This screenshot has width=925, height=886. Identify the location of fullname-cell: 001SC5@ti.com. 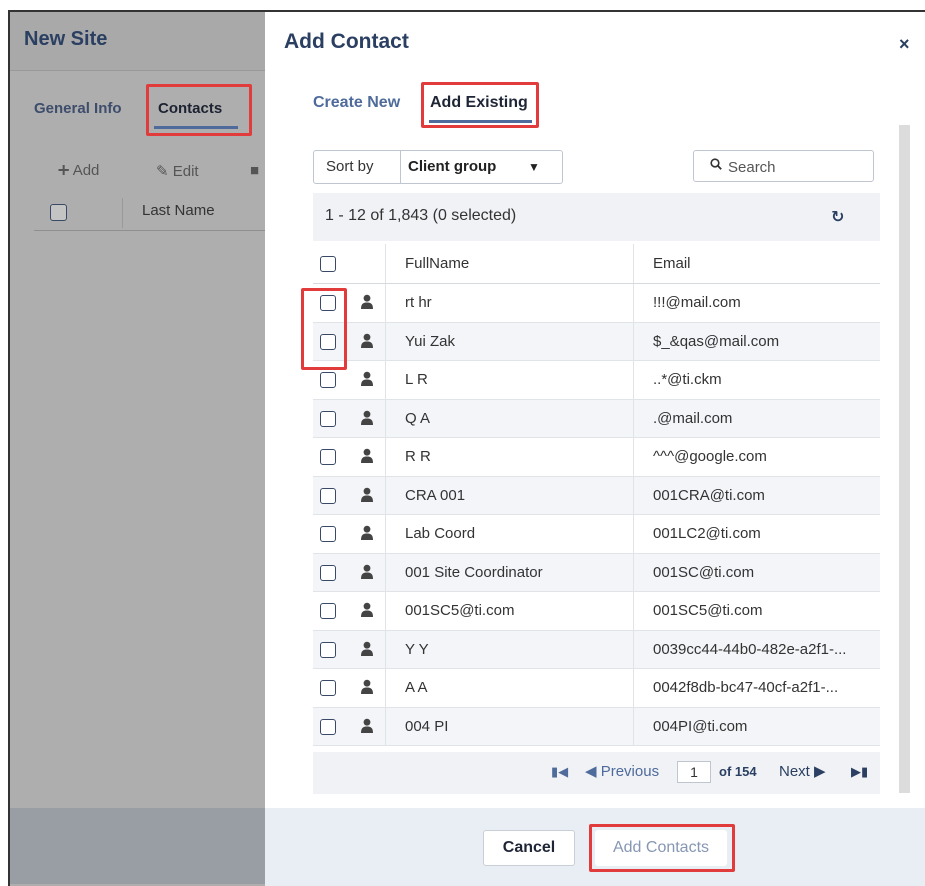
(460, 610).